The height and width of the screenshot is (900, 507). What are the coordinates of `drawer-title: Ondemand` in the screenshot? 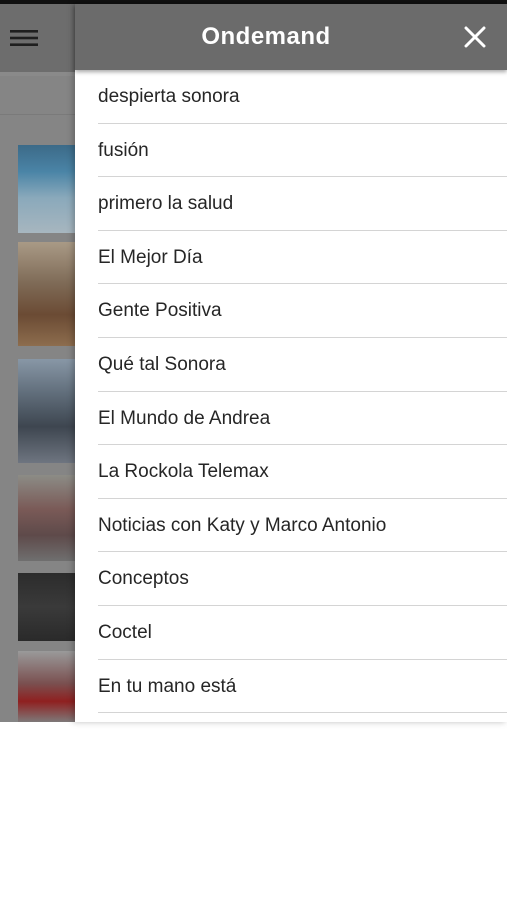 It's located at (266, 36).